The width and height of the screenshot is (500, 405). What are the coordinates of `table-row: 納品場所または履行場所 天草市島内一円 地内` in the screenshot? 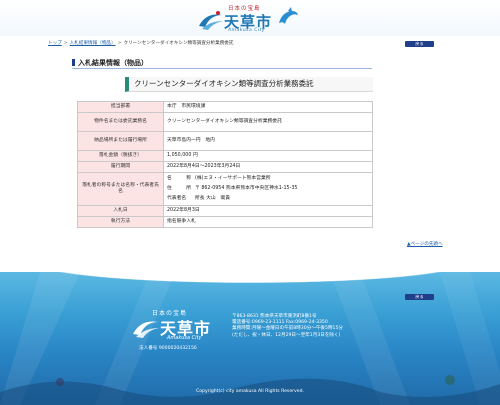 It's located at (225, 141).